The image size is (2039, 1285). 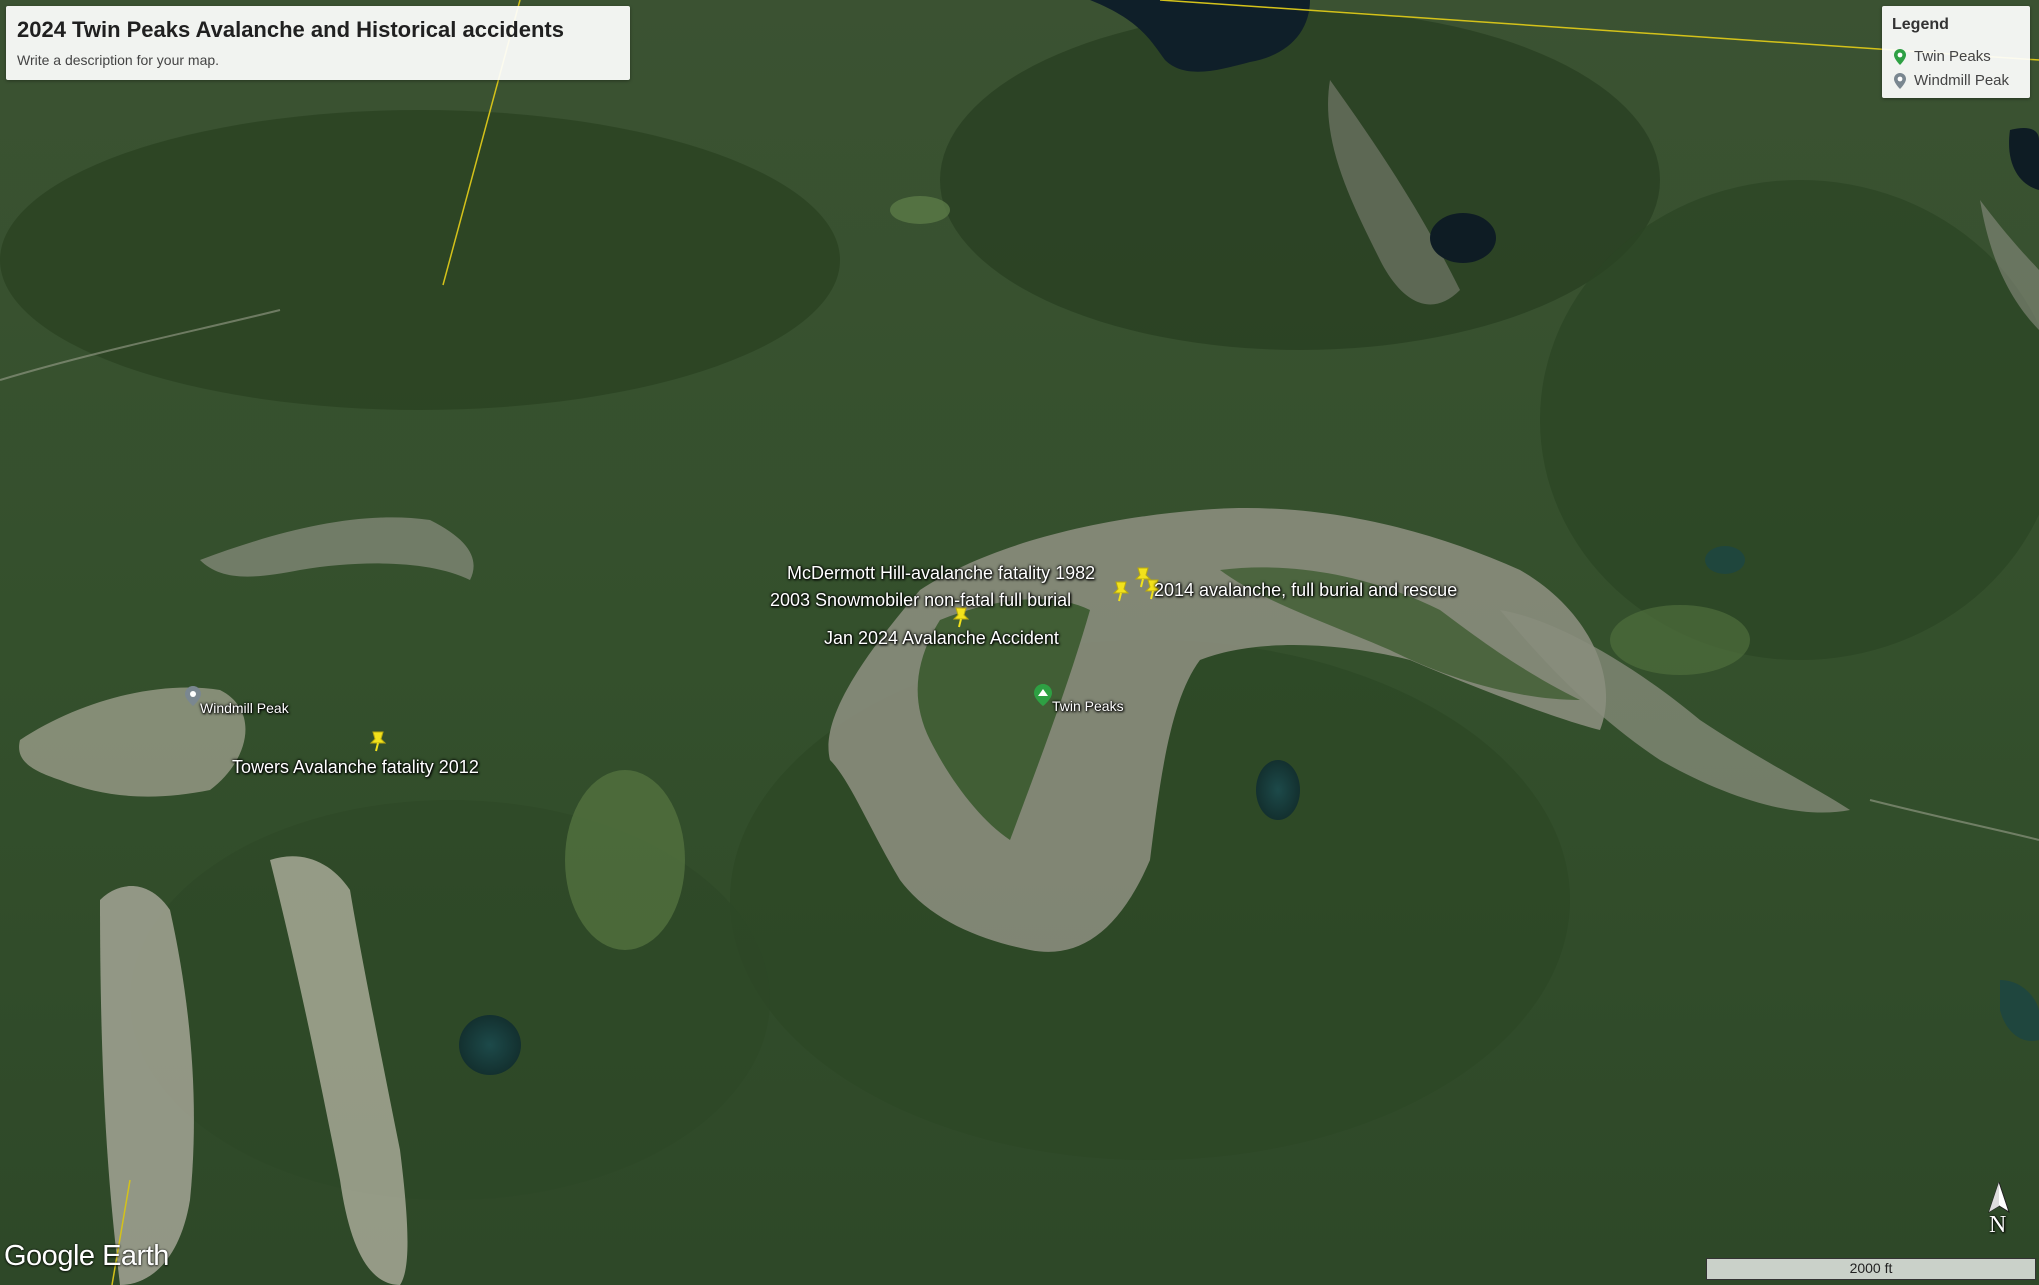 I want to click on google-earth-logo: Google Earth, so click(x=86, y=1256).